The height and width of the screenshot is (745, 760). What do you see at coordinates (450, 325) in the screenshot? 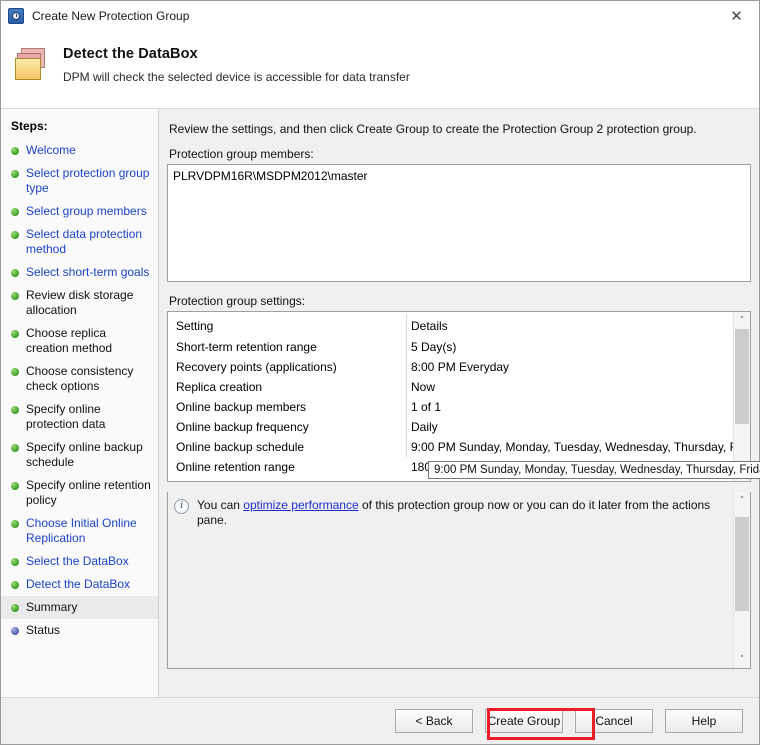
I see `table-header-row: Setting Details` at bounding box center [450, 325].